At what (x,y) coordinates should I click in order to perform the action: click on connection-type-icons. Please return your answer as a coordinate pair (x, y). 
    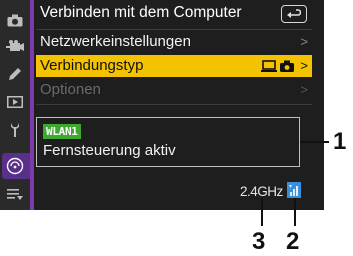
    Looking at the image, I should click on (277, 66).